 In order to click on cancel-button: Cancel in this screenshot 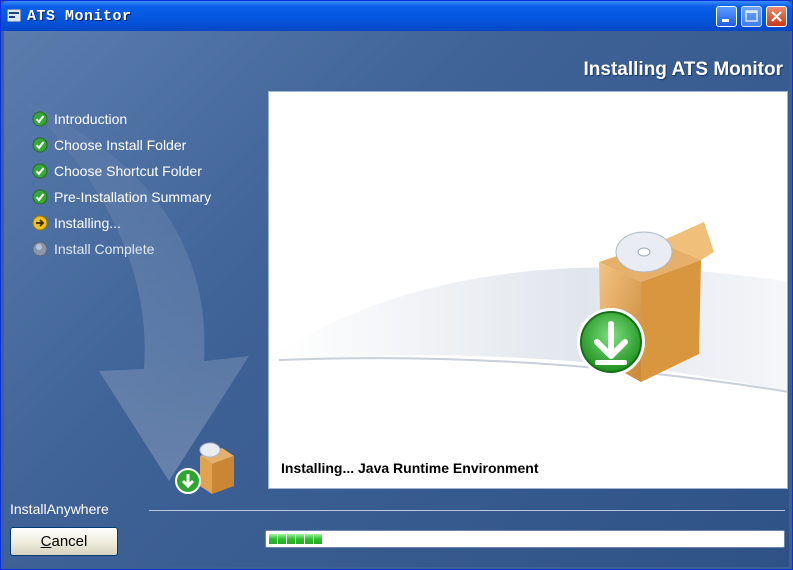, I will do `click(64, 541)`.